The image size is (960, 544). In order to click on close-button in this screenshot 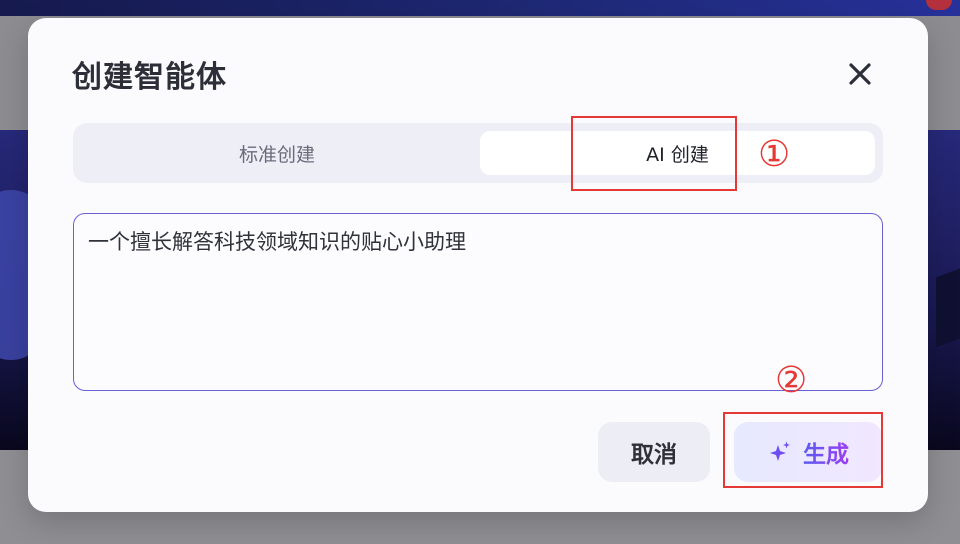, I will do `click(860, 74)`.